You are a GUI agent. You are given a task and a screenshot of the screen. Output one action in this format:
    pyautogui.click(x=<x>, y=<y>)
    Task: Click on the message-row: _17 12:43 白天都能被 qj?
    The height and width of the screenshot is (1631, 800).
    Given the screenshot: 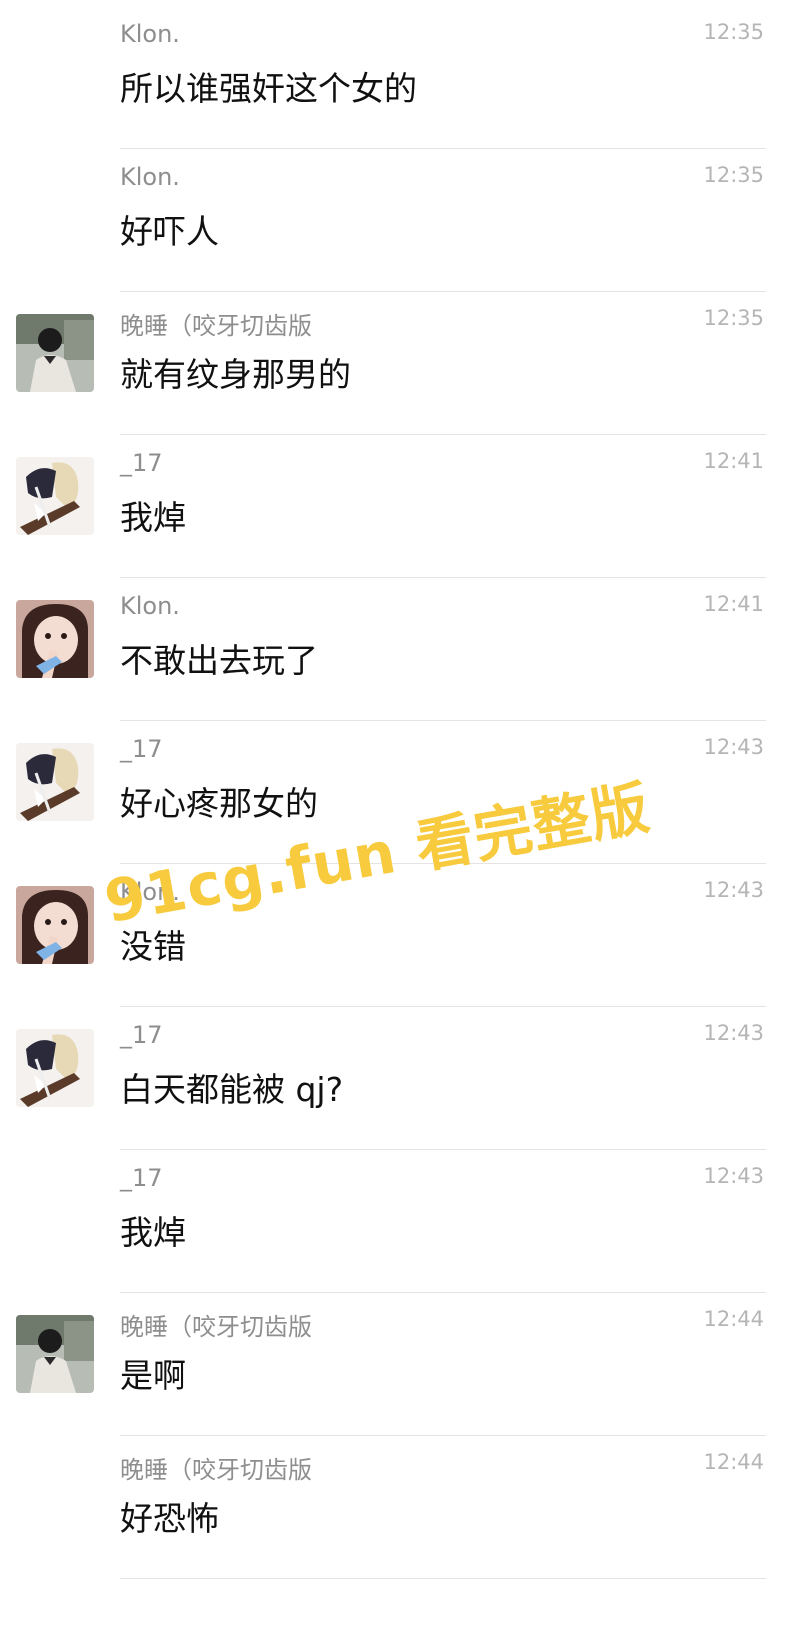 What is the action you would take?
    pyautogui.click(x=400, y=1075)
    